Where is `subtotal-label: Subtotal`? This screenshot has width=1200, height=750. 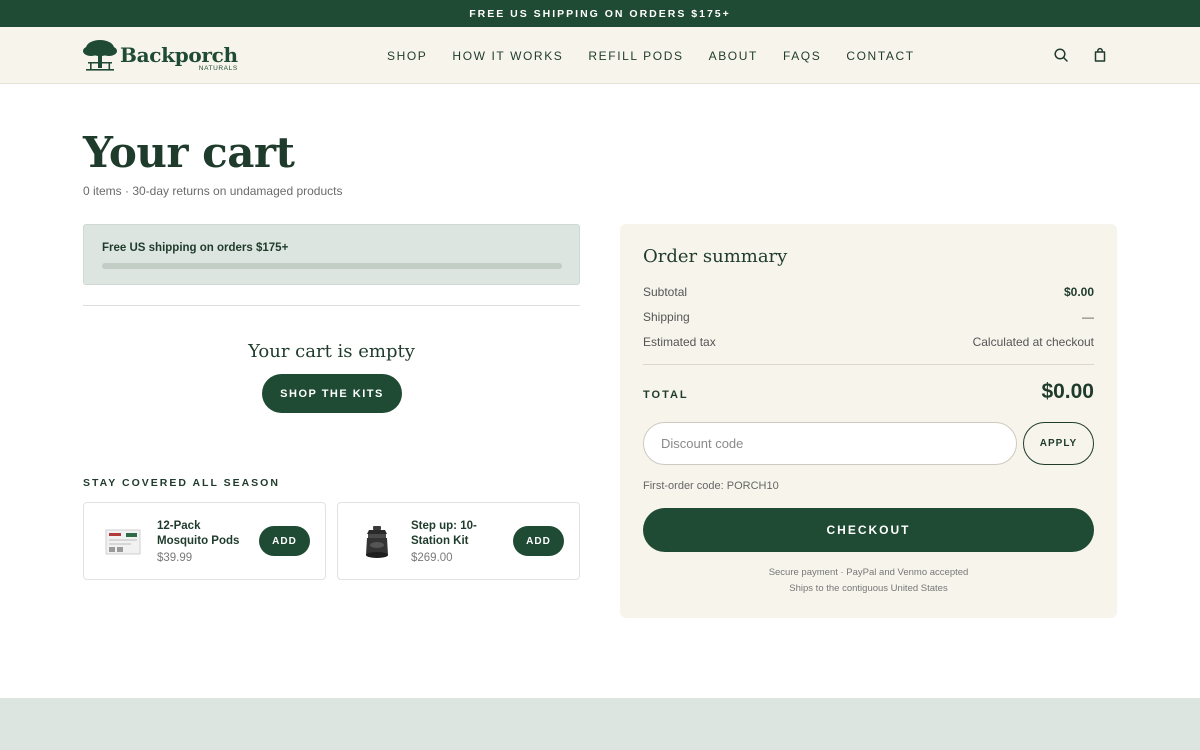
subtotal-label: Subtotal is located at coordinates (665, 292).